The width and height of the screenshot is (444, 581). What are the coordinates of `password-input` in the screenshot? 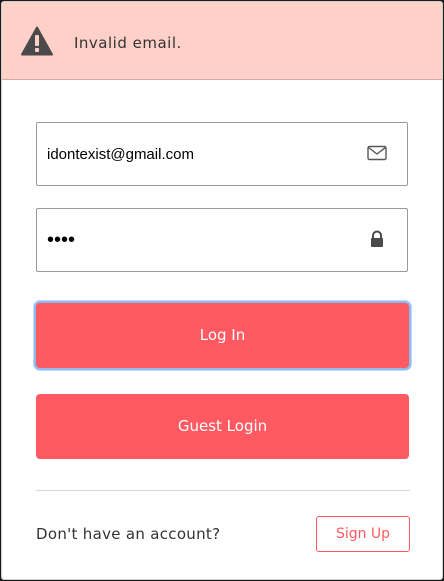 It's located at (202, 240).